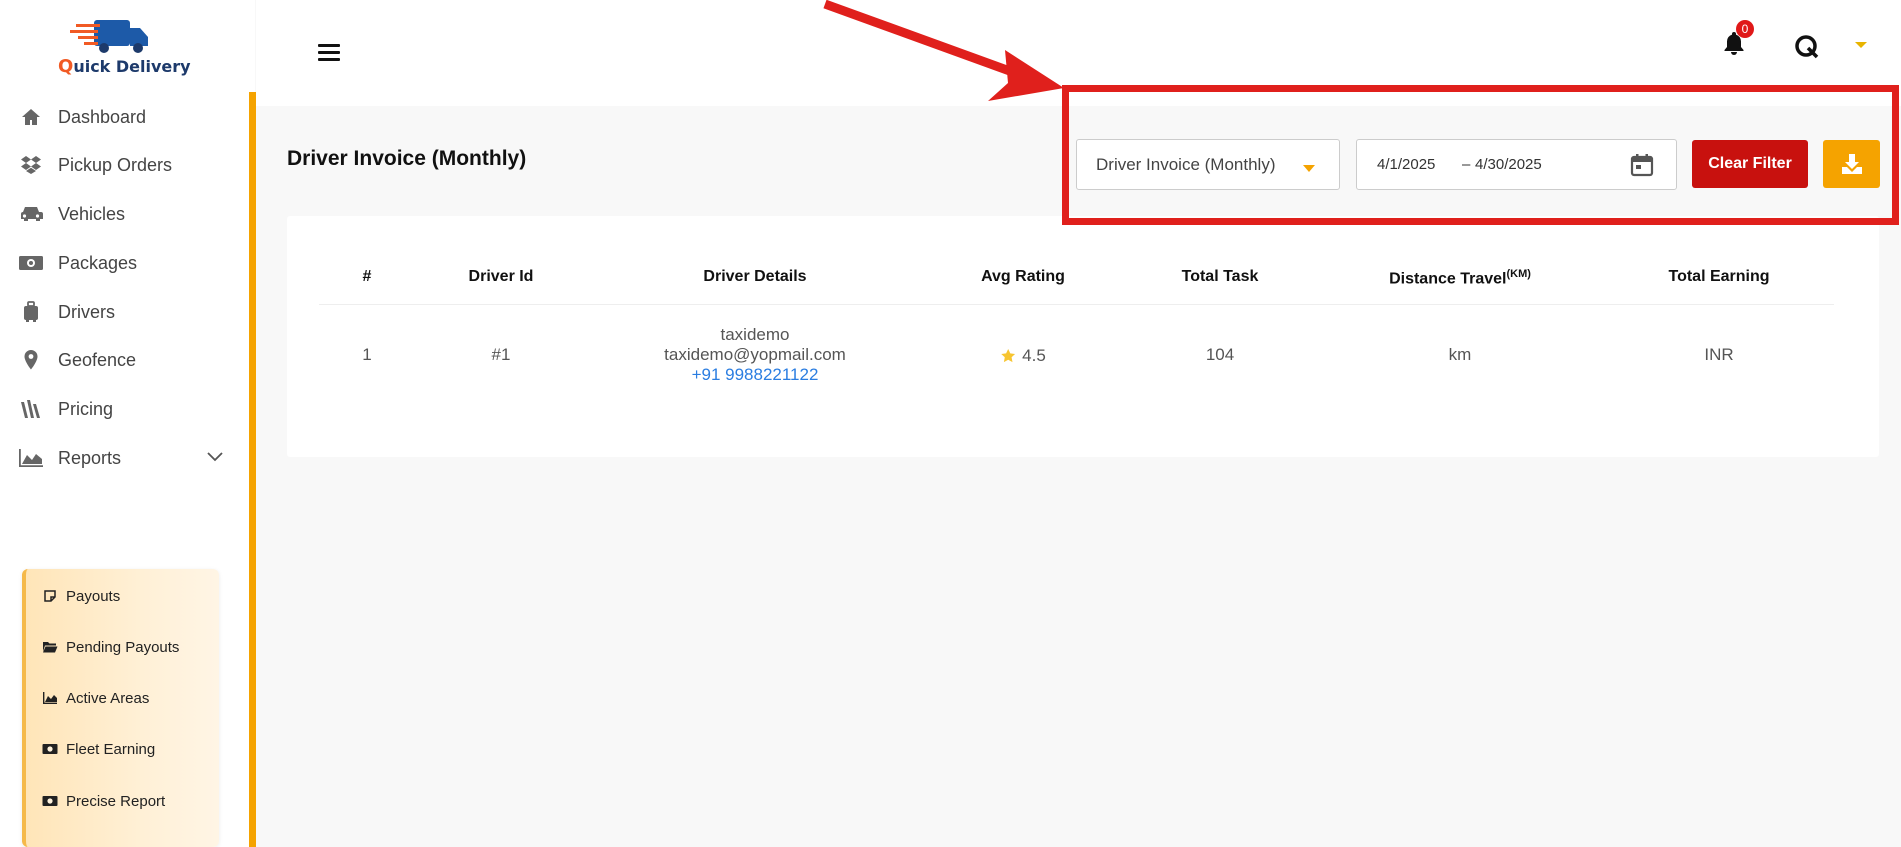  Describe the element at coordinates (501, 354) in the screenshot. I see `cell-driver-id: #1` at that location.